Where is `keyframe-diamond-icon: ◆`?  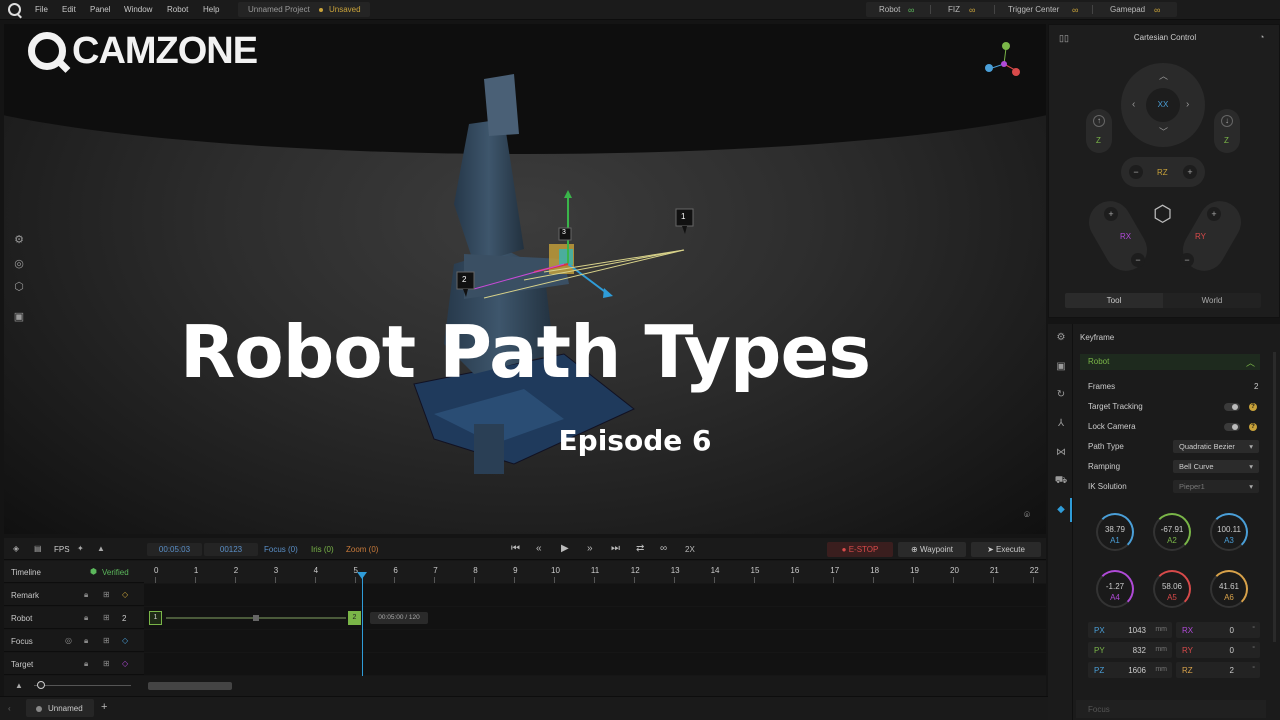
keyframe-diamond-icon: ◆ is located at coordinates (1061, 510).